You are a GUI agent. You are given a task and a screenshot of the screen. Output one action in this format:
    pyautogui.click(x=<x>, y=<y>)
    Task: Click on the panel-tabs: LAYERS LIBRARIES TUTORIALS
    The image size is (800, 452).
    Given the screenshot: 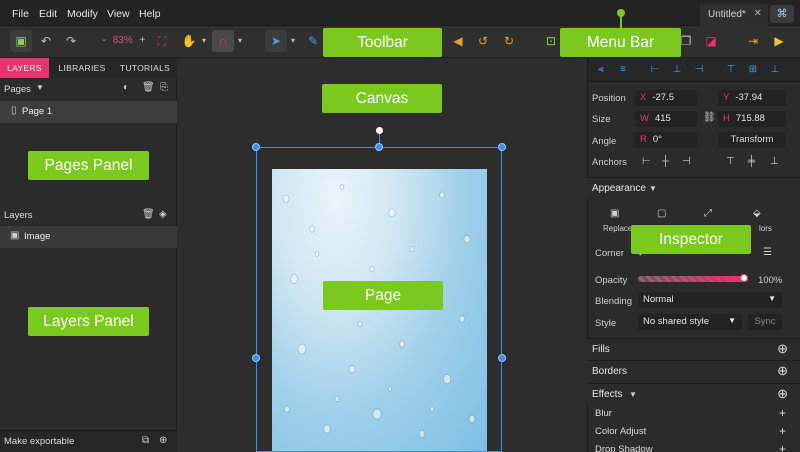 What is the action you would take?
    pyautogui.click(x=88, y=68)
    